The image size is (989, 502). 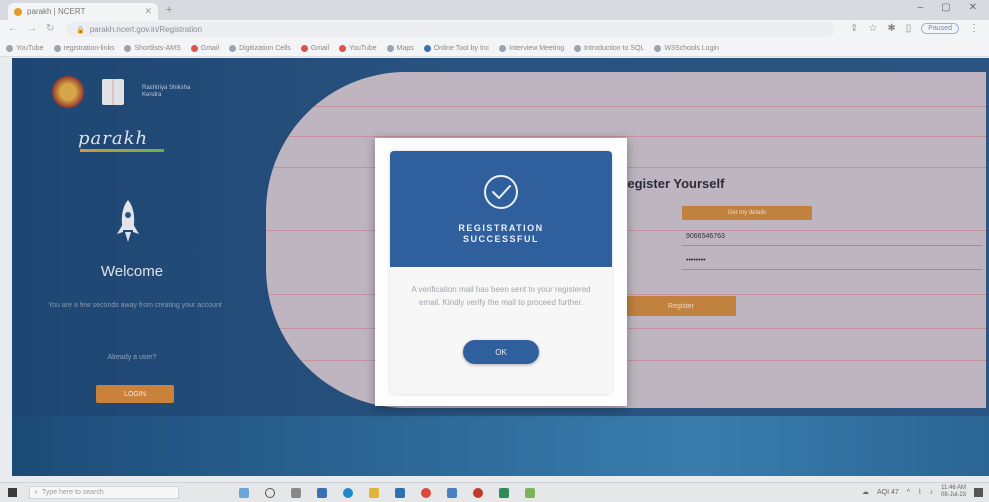 I want to click on notification-icon, so click(x=978, y=492).